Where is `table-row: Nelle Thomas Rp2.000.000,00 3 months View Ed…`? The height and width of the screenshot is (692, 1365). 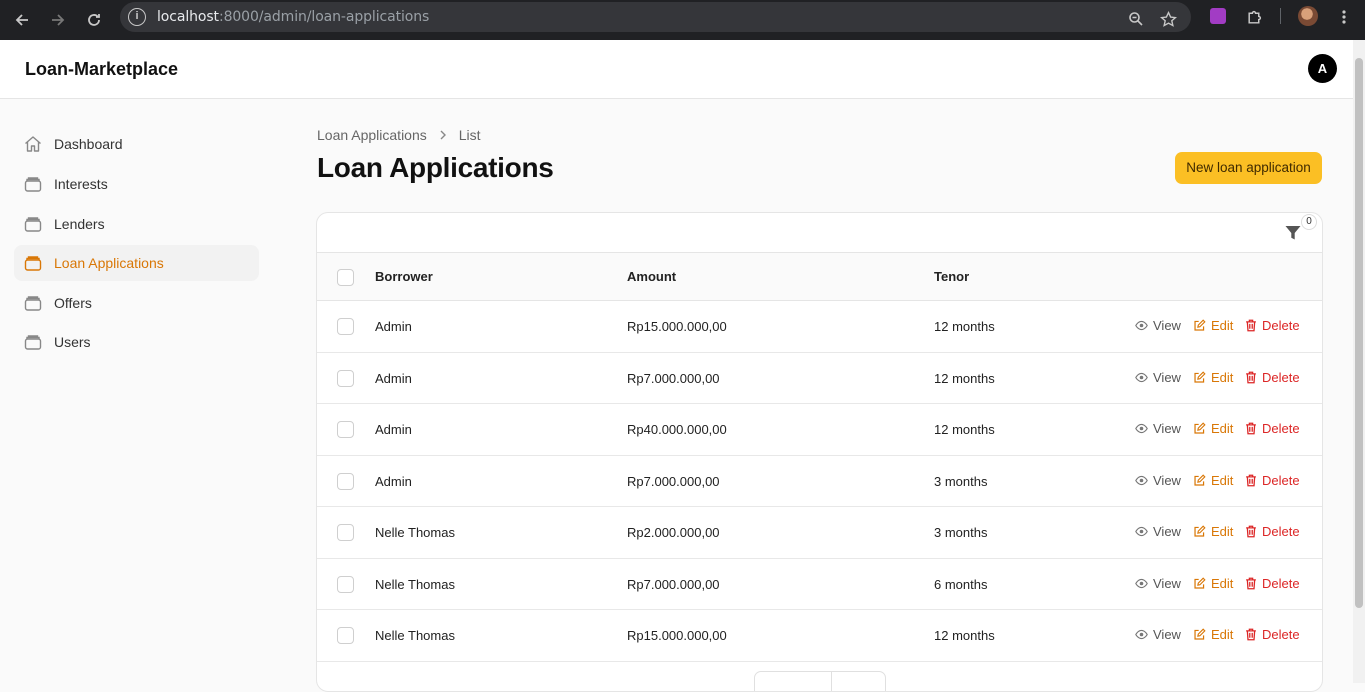 table-row: Nelle Thomas Rp2.000.000,00 3 months View Ed… is located at coordinates (819, 533).